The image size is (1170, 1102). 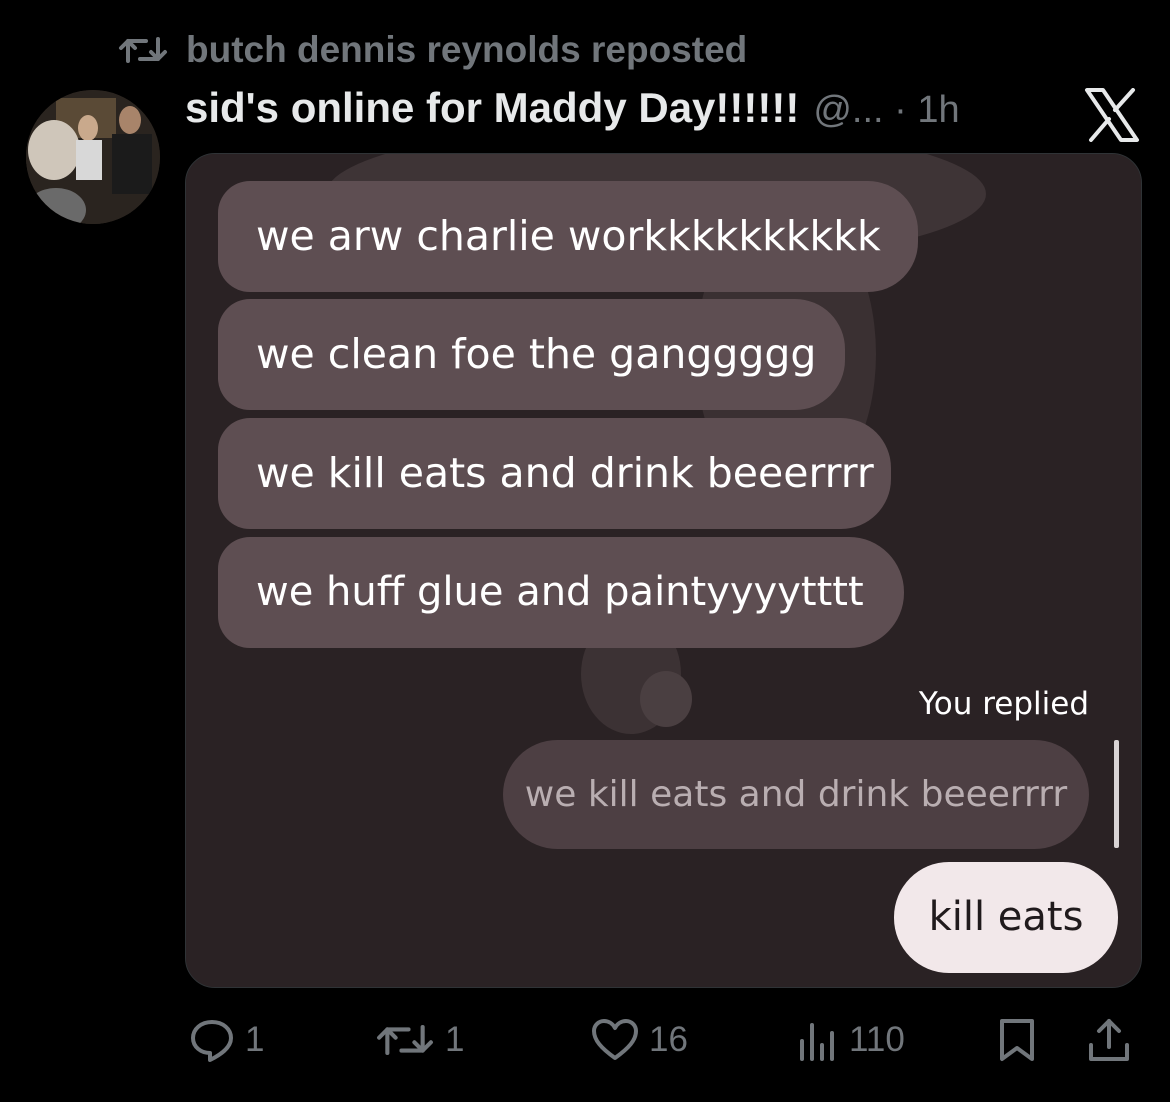 I want to click on x-logo-icon, so click(x=1112, y=115).